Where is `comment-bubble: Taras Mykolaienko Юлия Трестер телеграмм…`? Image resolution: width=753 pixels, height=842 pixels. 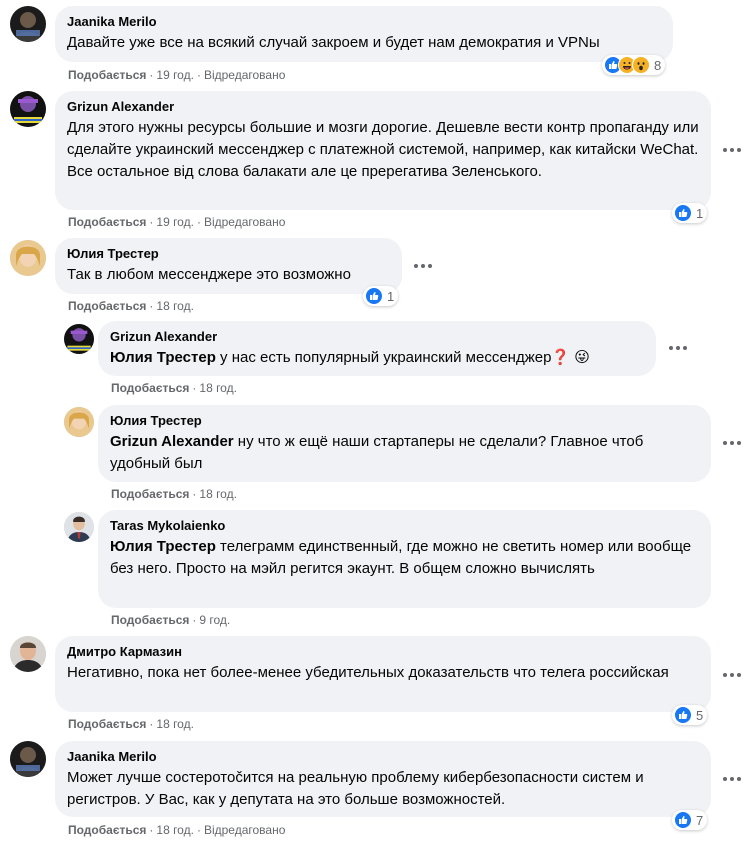
comment-bubble: Taras Mykolaienko Юлия Трестер телеграмм… is located at coordinates (404, 559).